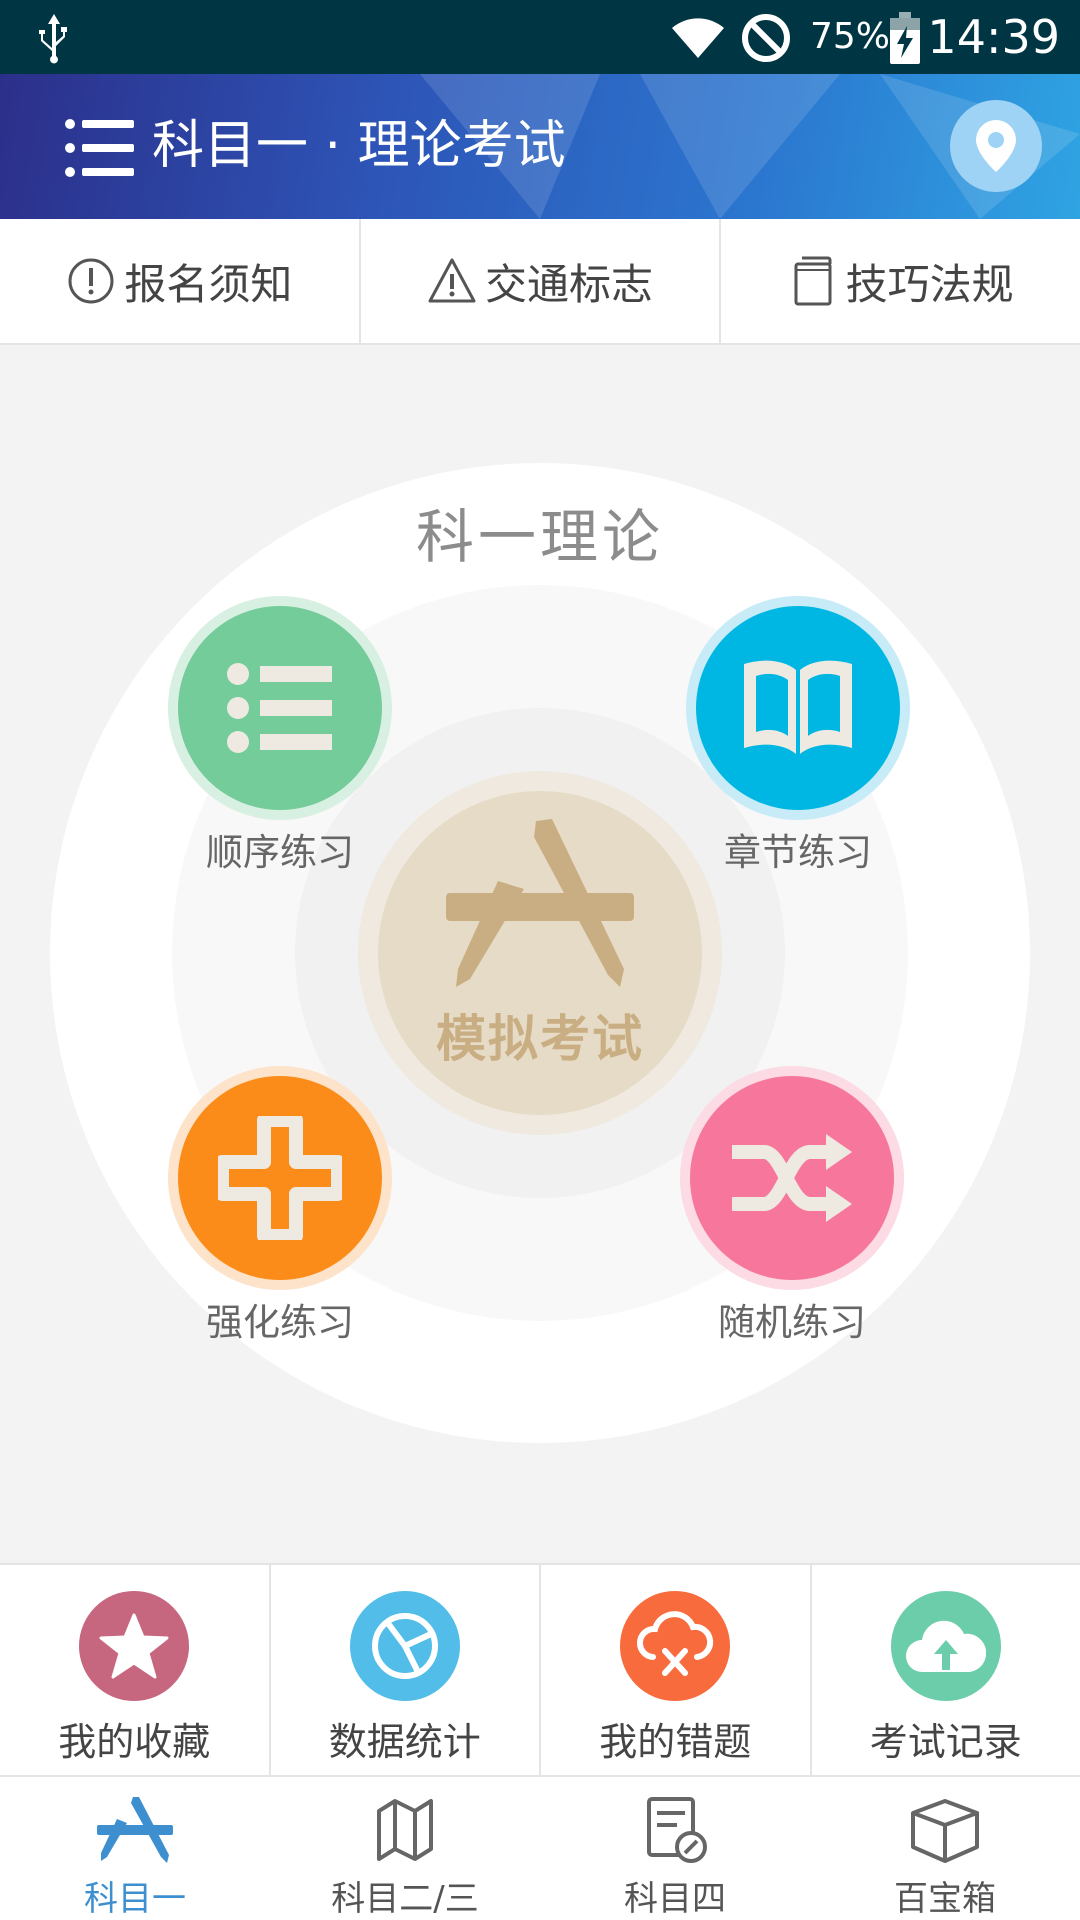 This screenshot has width=1080, height=1920. What do you see at coordinates (540, 37) in the screenshot?
I see `status-bar: 75% 14:39` at bounding box center [540, 37].